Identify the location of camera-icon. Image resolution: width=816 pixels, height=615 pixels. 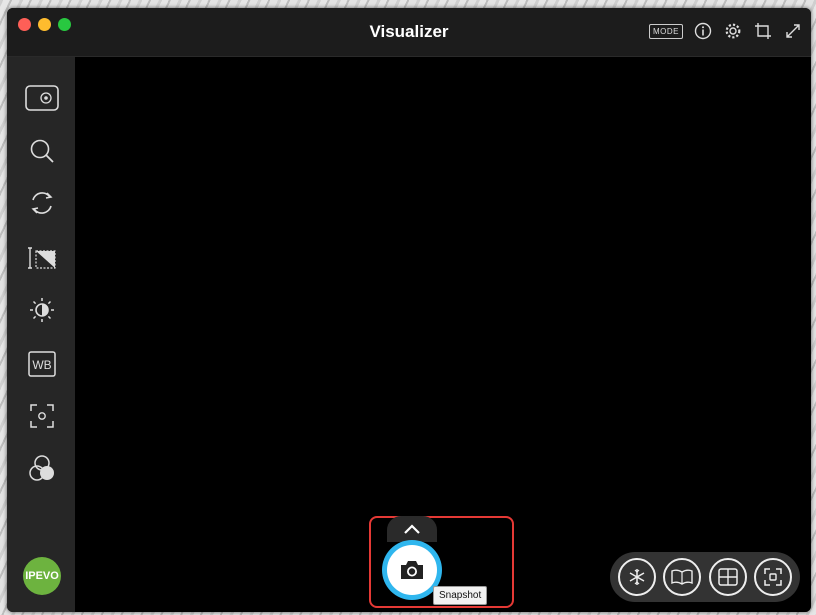
(412, 570).